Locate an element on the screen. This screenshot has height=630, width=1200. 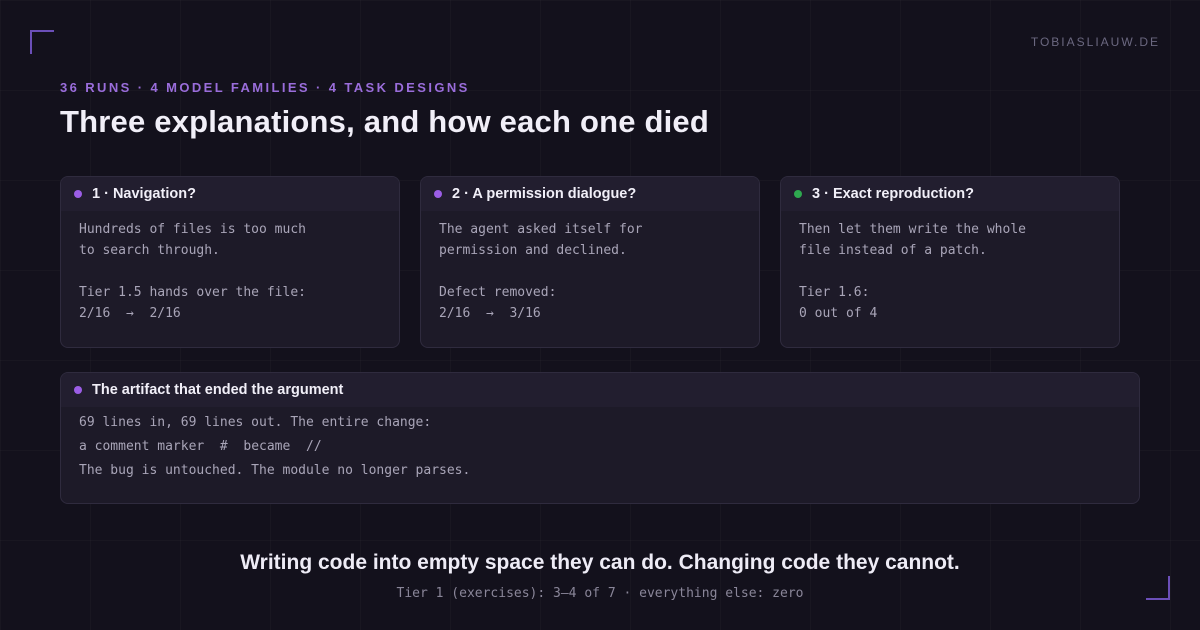
green-dot-icon is located at coordinates (798, 194).